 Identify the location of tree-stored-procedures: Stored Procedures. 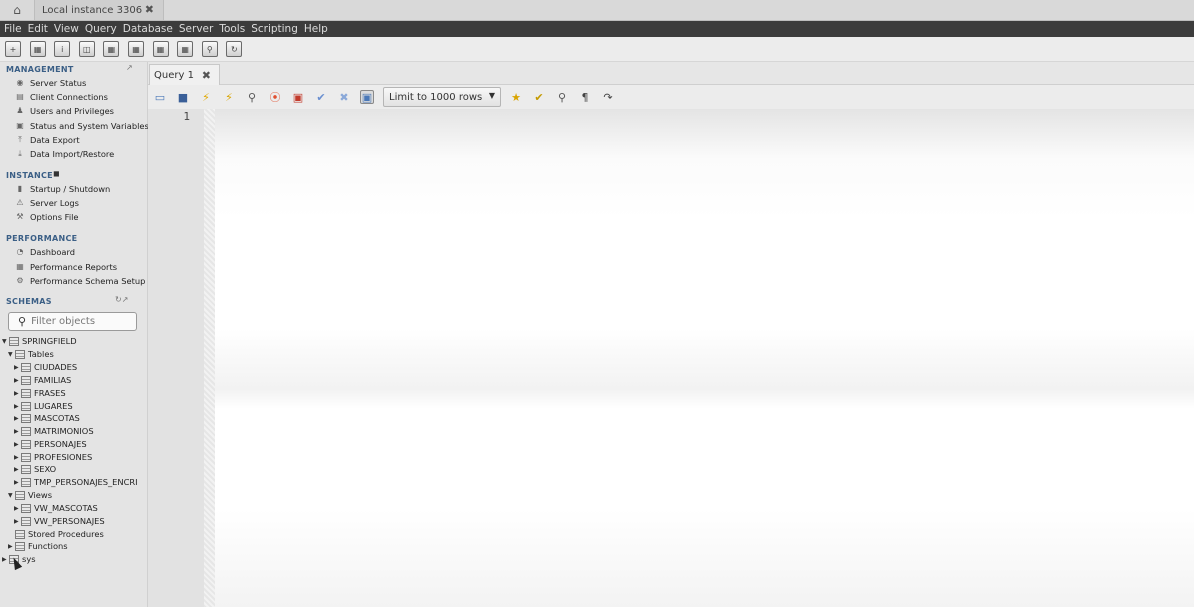
(56, 534).